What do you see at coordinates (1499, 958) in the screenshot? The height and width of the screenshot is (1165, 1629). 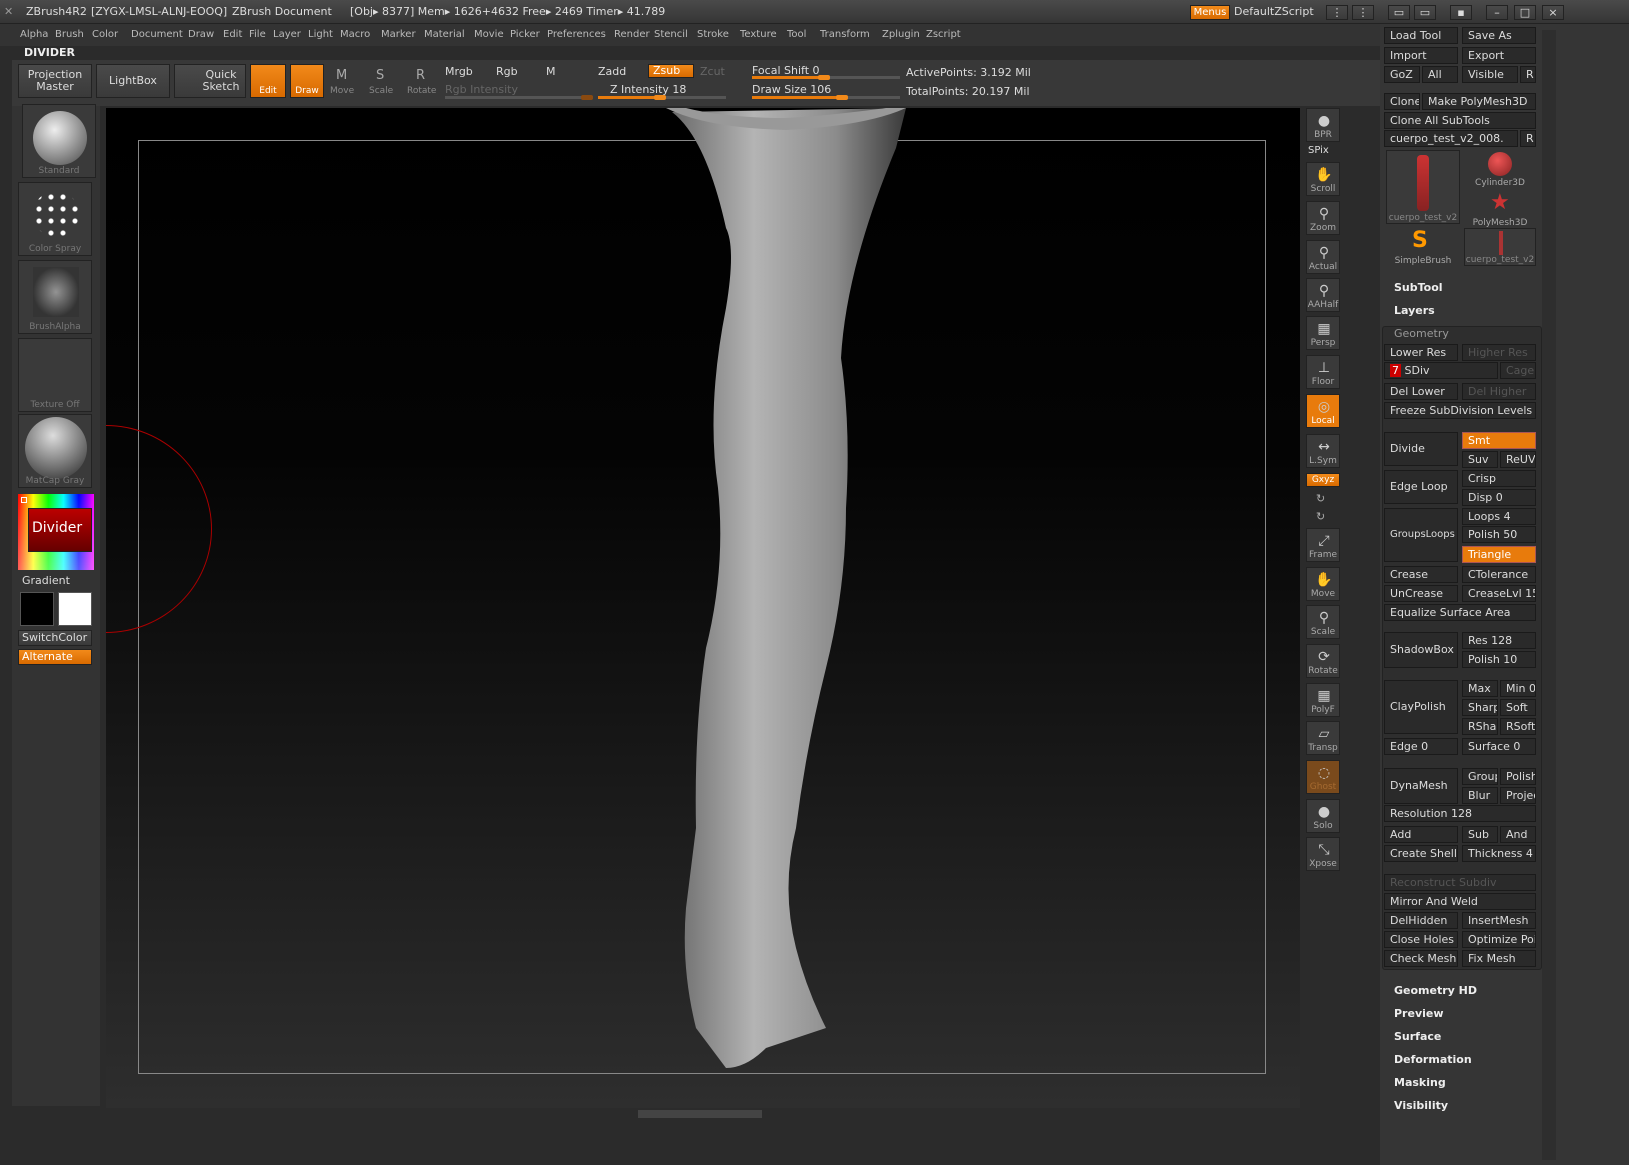 I see `fix-mesh-button: Fix Mesh` at bounding box center [1499, 958].